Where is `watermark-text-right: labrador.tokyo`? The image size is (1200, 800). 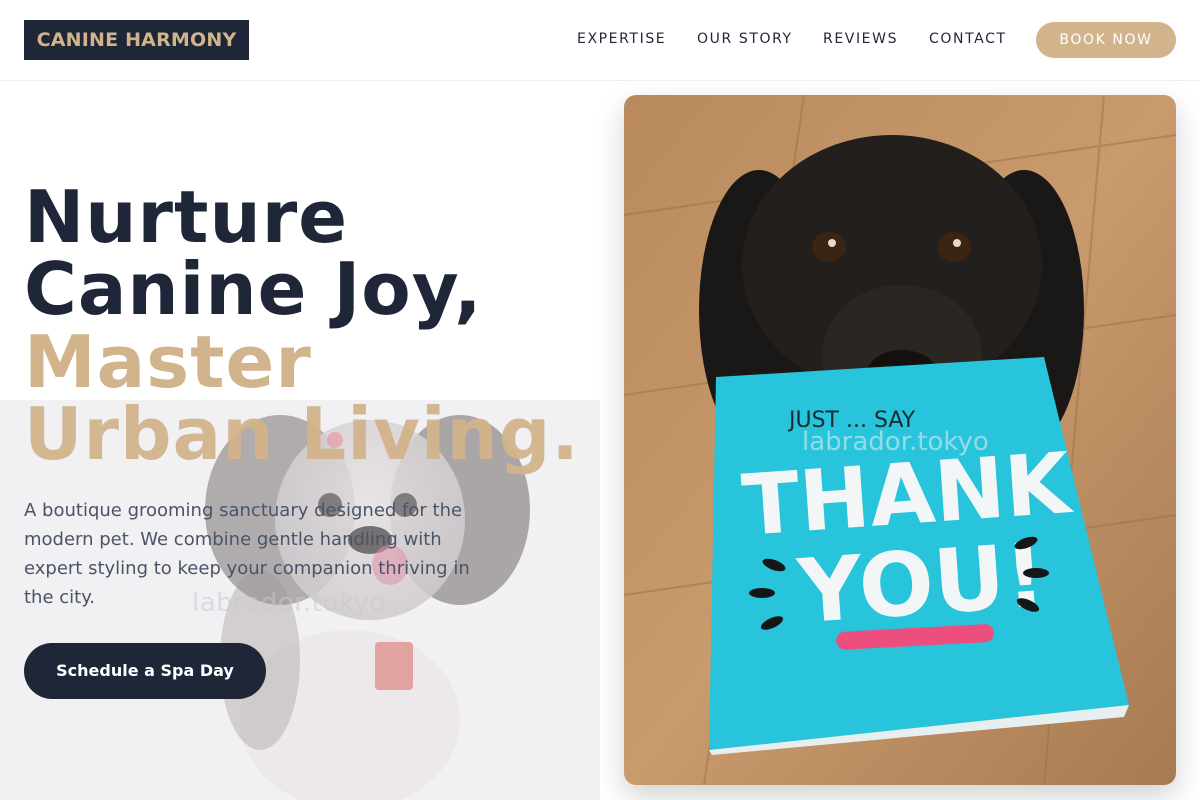 watermark-text-right: labrador.tokyo is located at coordinates (895, 442).